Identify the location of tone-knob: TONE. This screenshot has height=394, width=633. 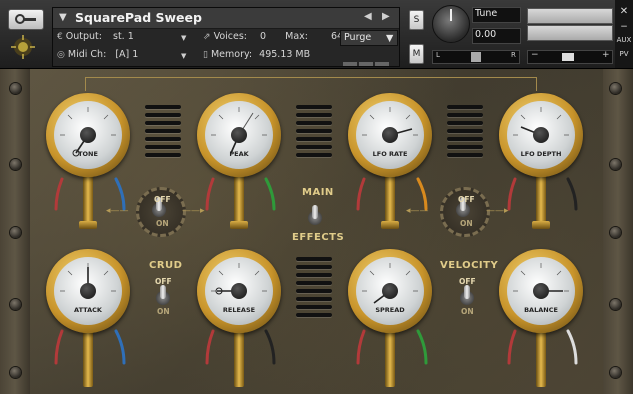
(88, 135).